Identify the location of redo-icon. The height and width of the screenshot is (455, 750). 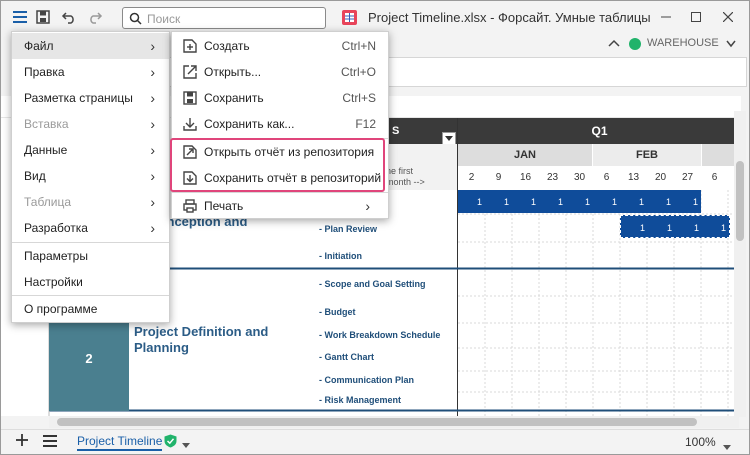
(95, 17).